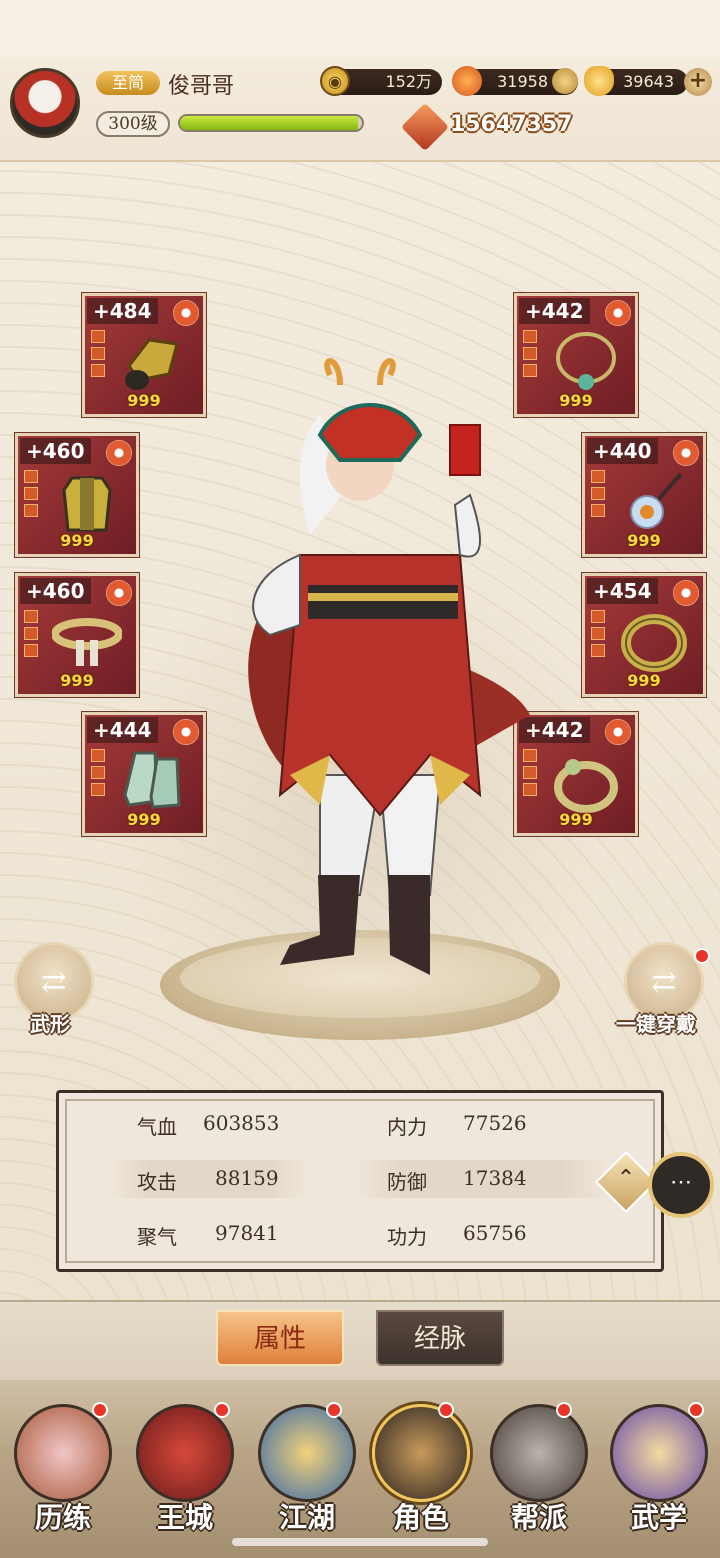 The image size is (720, 1558). I want to click on chat-button: ⋯, so click(681, 1185).